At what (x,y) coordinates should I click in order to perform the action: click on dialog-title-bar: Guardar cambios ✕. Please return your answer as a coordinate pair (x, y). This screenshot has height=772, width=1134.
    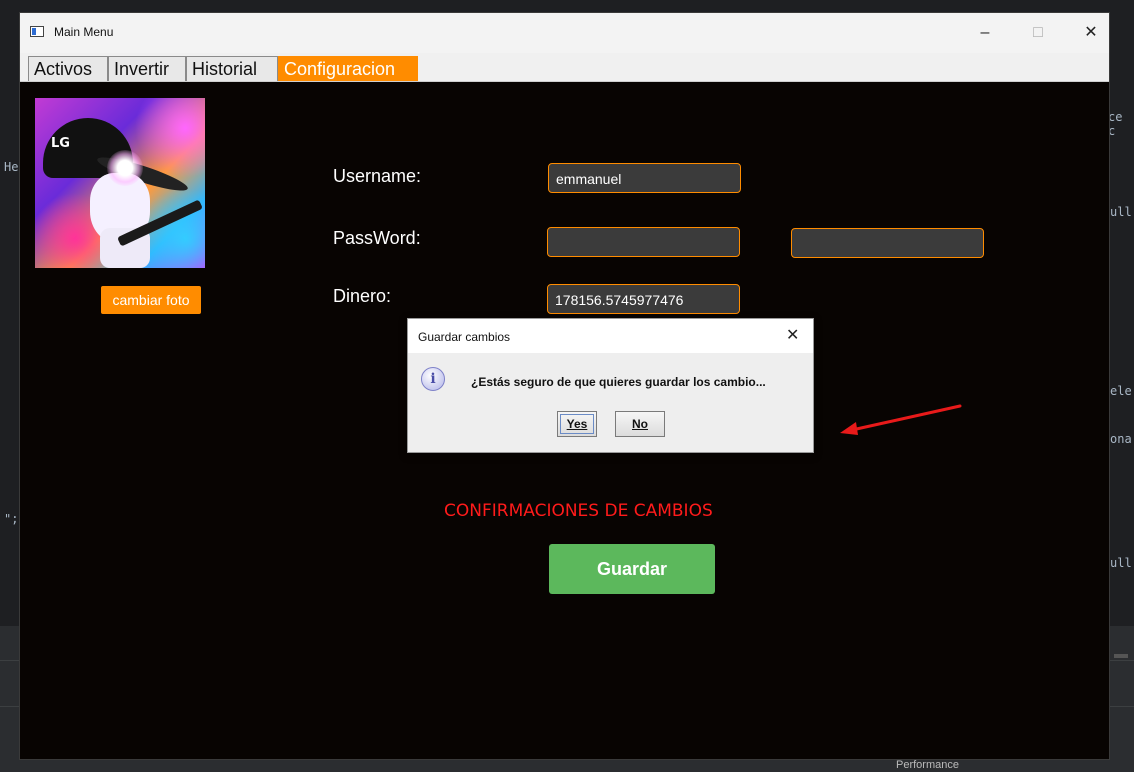
    Looking at the image, I should click on (610, 336).